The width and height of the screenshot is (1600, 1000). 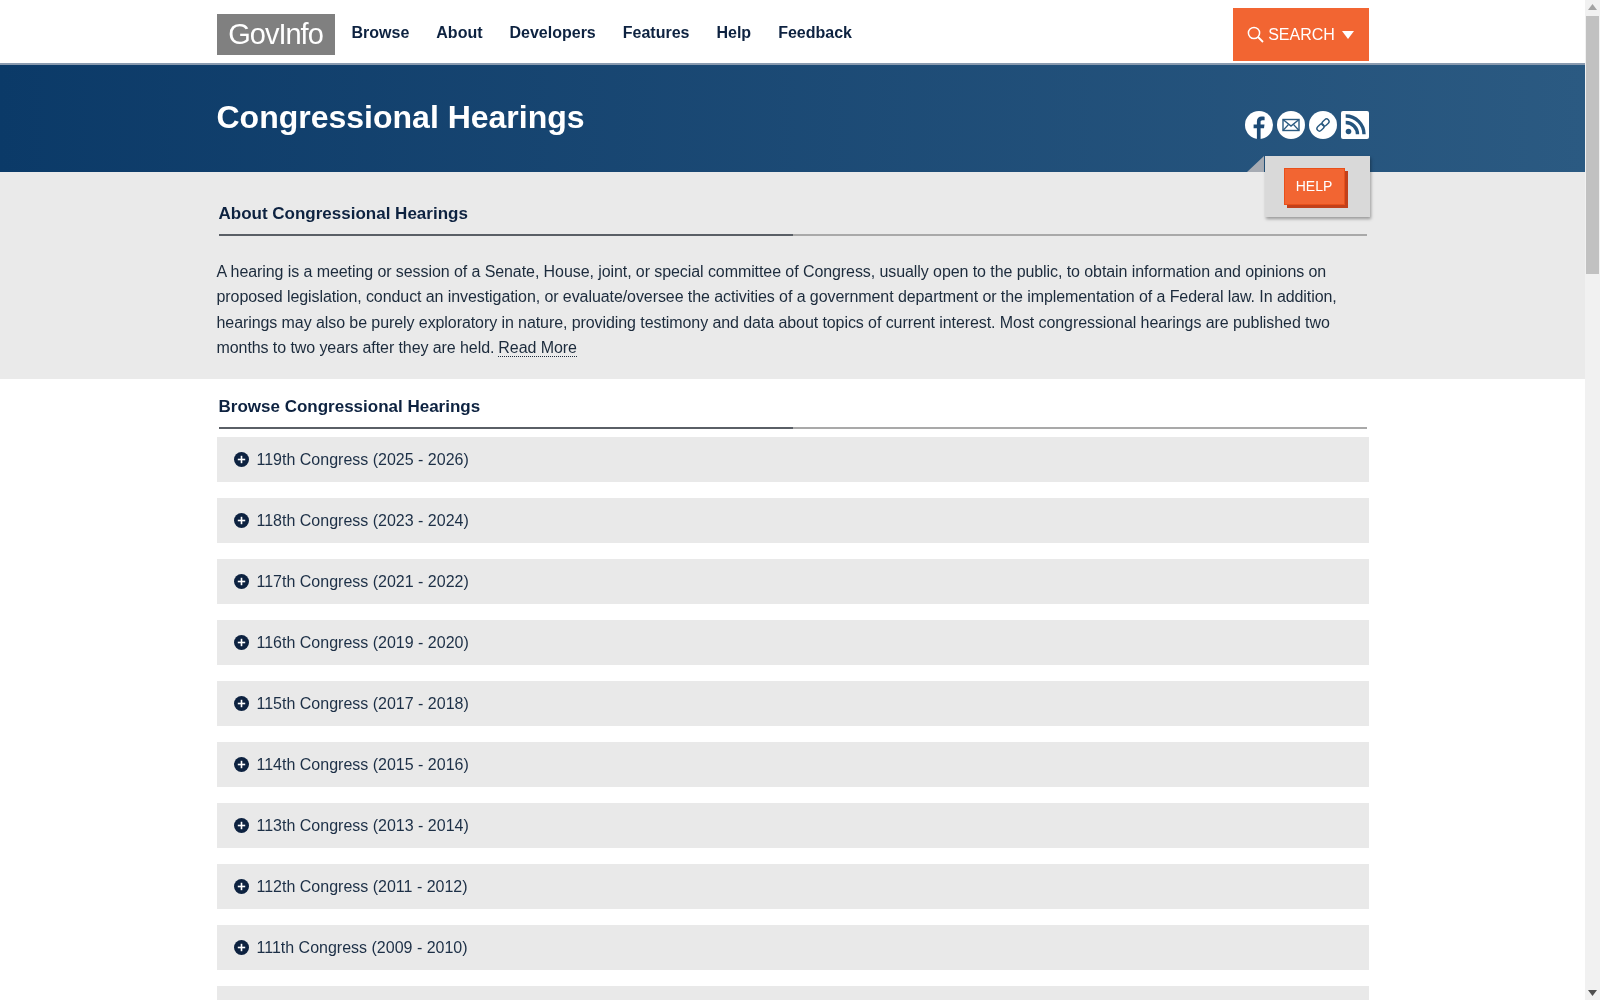 I want to click on congress-label: 115th Congress (2017 - 2018), so click(x=362, y=703).